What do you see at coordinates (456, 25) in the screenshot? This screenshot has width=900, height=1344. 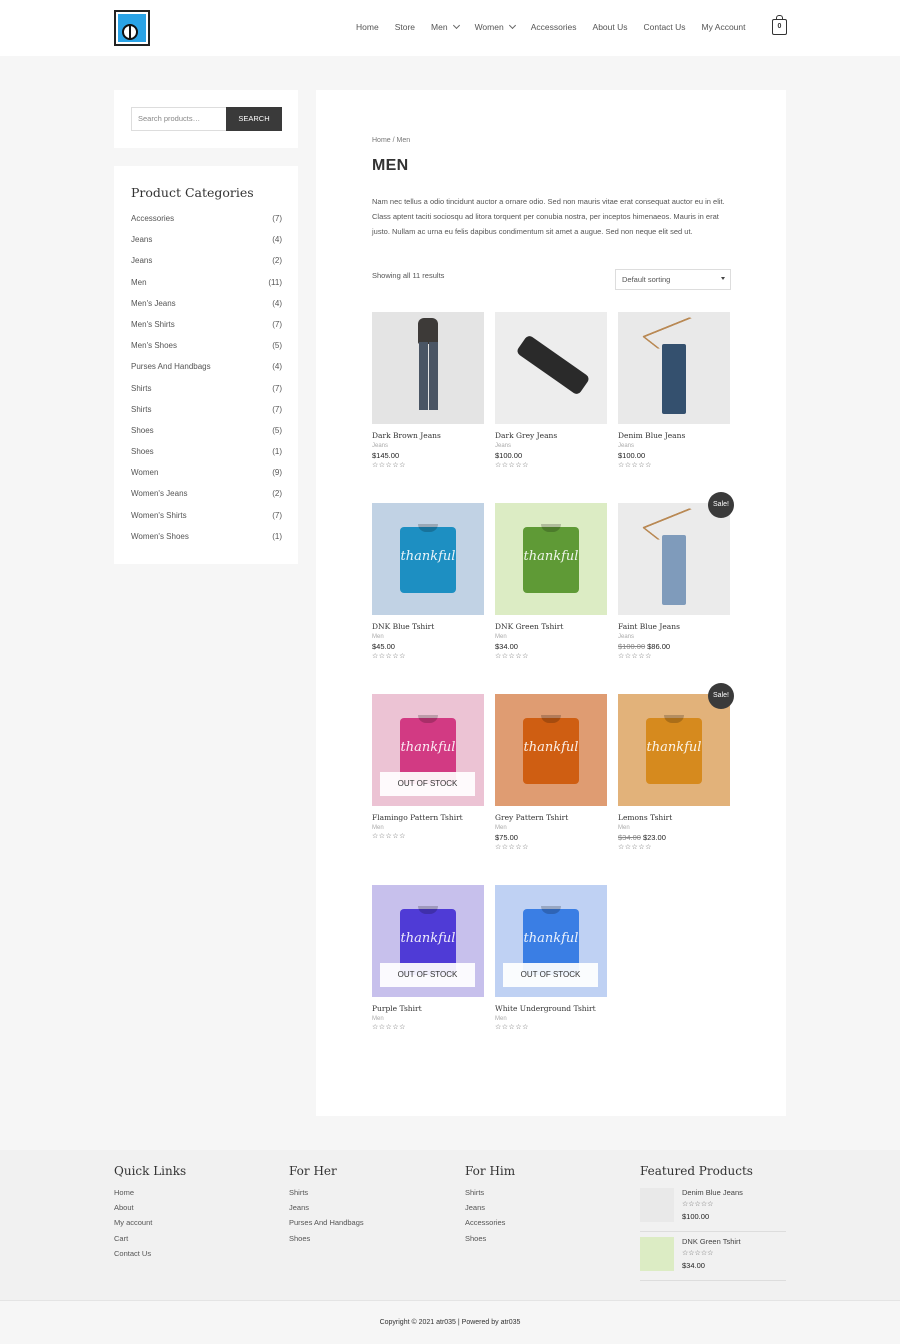 I see `chevron-down-icon` at bounding box center [456, 25].